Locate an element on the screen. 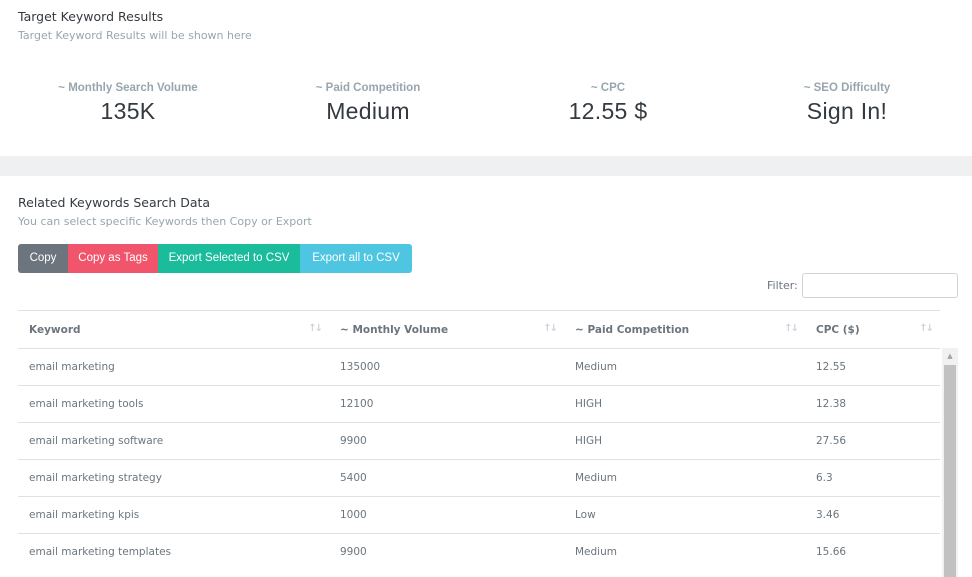  section-divider is located at coordinates (486, 166).